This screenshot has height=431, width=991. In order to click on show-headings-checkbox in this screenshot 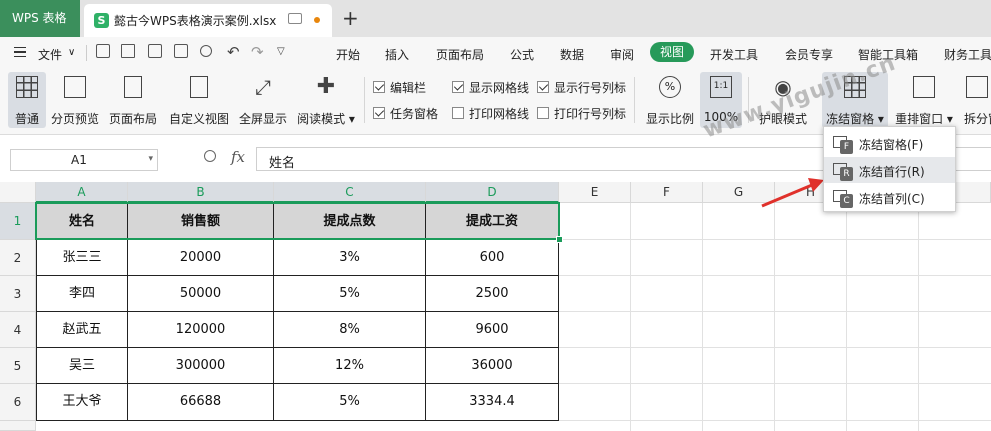, I will do `click(543, 87)`.